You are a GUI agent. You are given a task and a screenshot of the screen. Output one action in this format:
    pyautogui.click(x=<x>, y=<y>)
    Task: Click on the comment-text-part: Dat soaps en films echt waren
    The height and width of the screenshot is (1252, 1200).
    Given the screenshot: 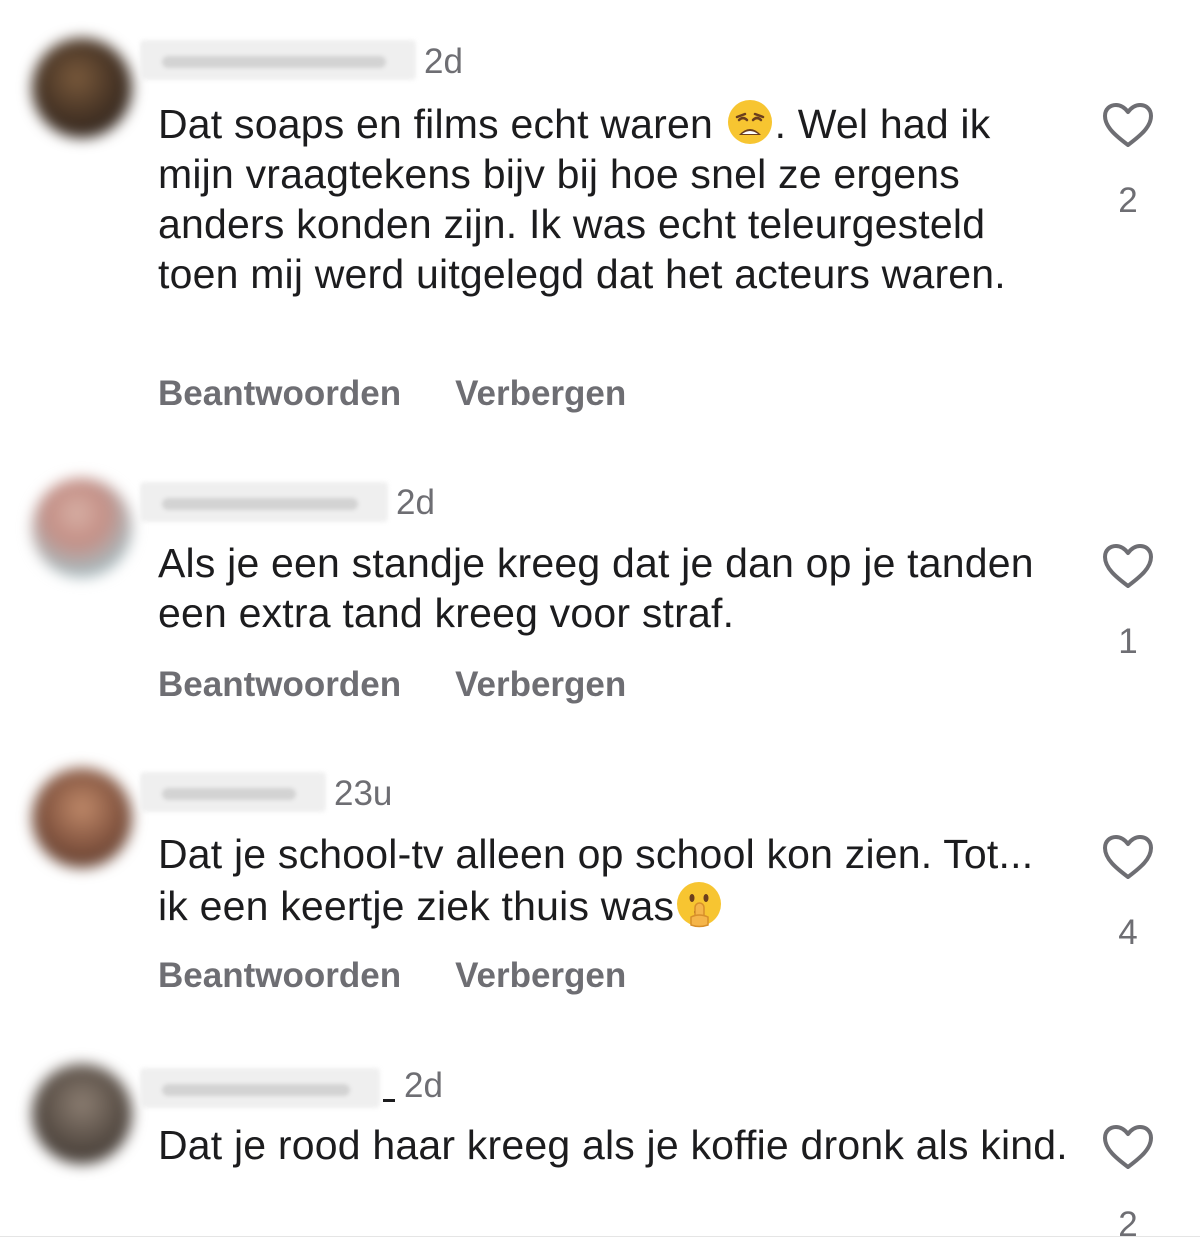 What is the action you would take?
    pyautogui.click(x=441, y=124)
    